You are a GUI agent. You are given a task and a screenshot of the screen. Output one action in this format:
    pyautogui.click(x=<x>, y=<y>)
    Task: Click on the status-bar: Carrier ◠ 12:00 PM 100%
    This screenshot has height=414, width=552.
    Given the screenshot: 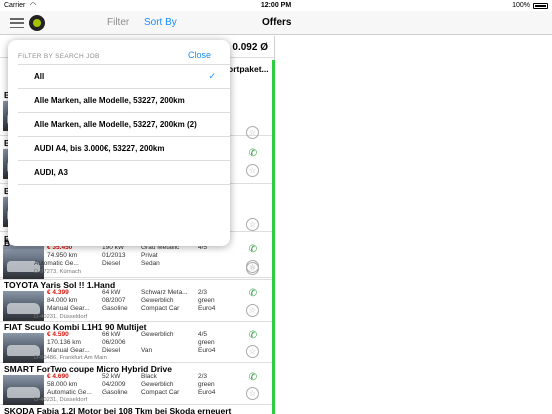 What is the action you would take?
    pyautogui.click(x=276, y=5)
    